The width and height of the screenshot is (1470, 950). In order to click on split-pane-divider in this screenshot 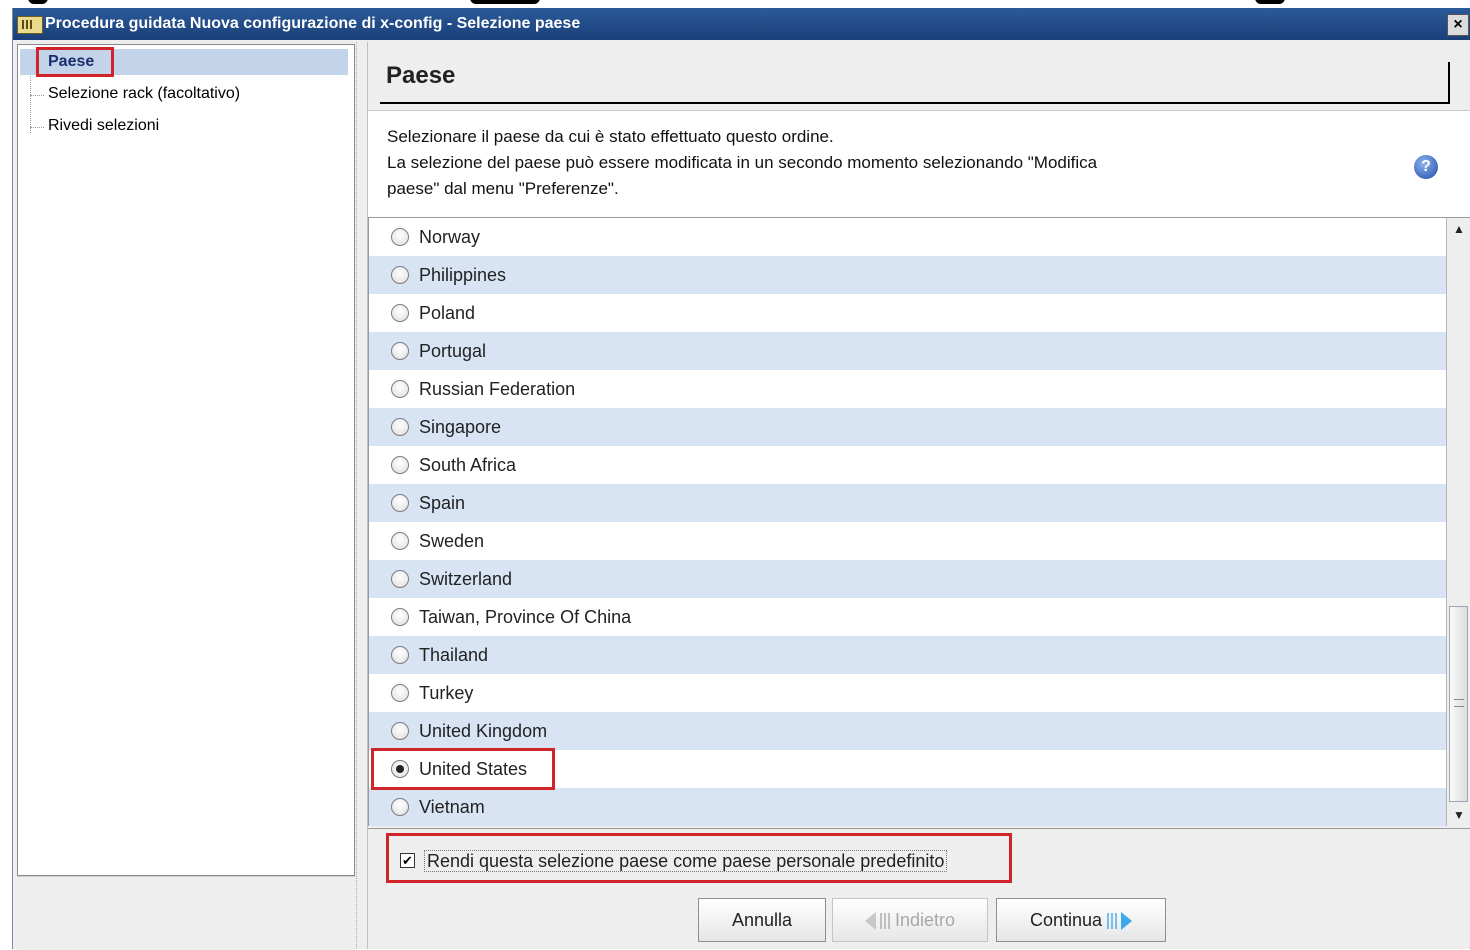, I will do `click(362, 495)`.